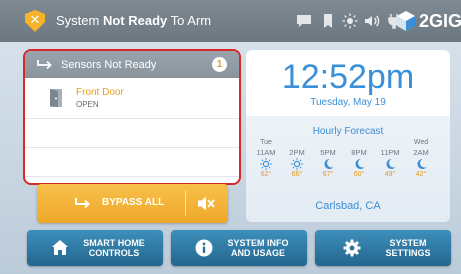 Image resolution: width=461 pixels, height=274 pixels. I want to click on forecast-time: 8PM, so click(359, 152).